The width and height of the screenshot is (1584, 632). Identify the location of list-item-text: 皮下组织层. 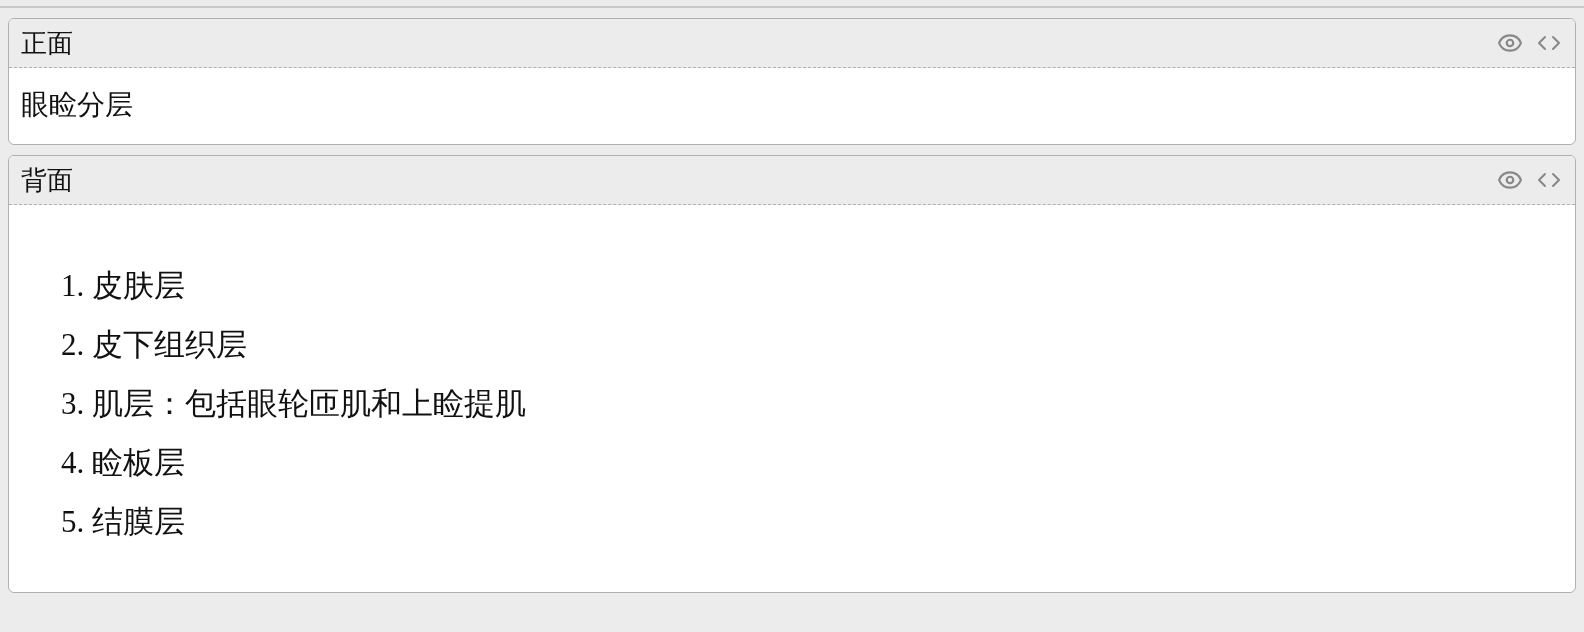
(170, 344).